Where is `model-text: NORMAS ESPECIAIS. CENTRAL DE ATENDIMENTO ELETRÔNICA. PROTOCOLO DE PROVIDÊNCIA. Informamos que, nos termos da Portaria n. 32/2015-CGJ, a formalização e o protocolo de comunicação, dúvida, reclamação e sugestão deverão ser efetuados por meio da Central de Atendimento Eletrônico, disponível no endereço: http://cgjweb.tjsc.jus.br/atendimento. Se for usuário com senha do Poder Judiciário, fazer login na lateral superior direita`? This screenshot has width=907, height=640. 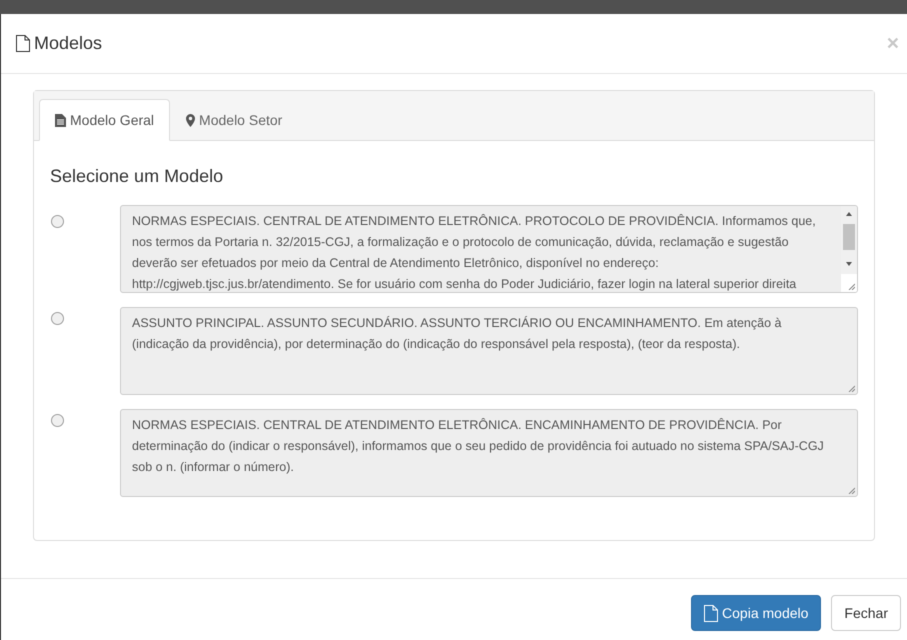
model-text: NORMAS ESPECIAIS. CENTRAL DE ATENDIMENTO ELETRÔNICA. PROTOCOLO DE PROVIDÊNCIA. Informamos que, nos termos da Portaria n. 32/2015-CGJ, a formalização e o protocolo de comunicação, dúvida, reclamação e sugestão deverão ser efetuados por meio da Central de Atendimento Eletrônico, disponível no endereço: http://cgjweb.tjsc.jus.br/atendimento. Se for usuário com senha do Poder Judiciário, fazer login na lateral superior direita is located at coordinates (474, 252).